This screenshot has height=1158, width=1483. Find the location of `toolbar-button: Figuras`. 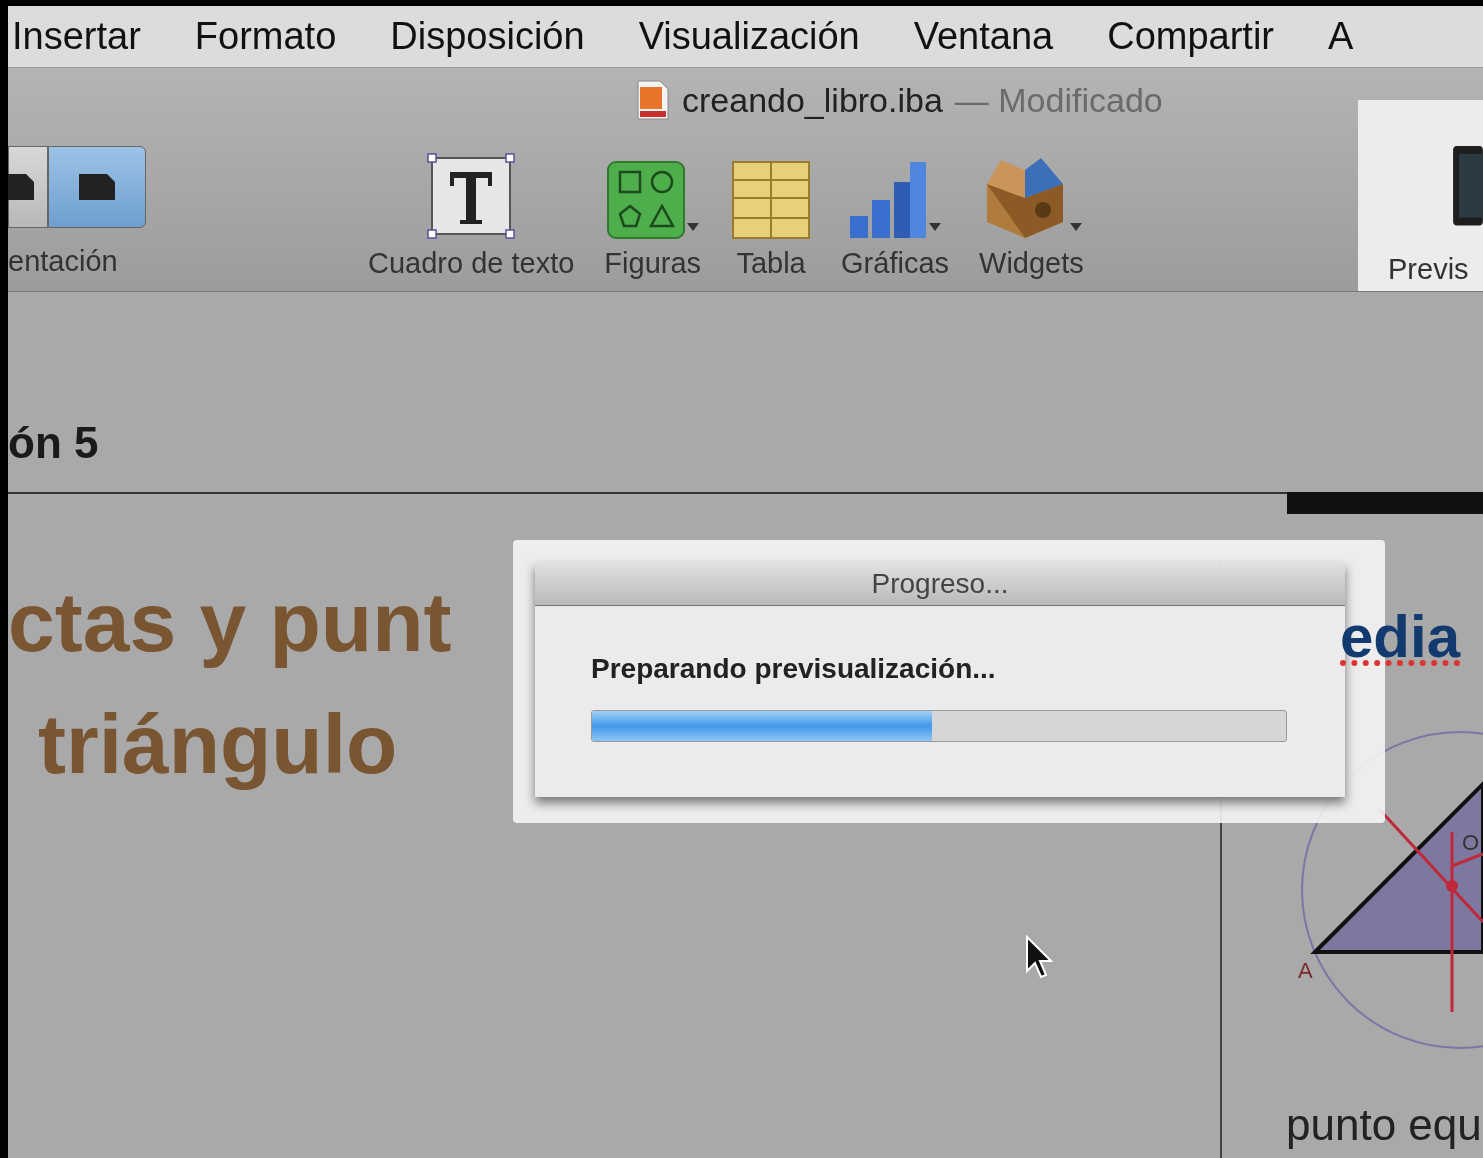

toolbar-button: Figuras is located at coordinates (653, 216).